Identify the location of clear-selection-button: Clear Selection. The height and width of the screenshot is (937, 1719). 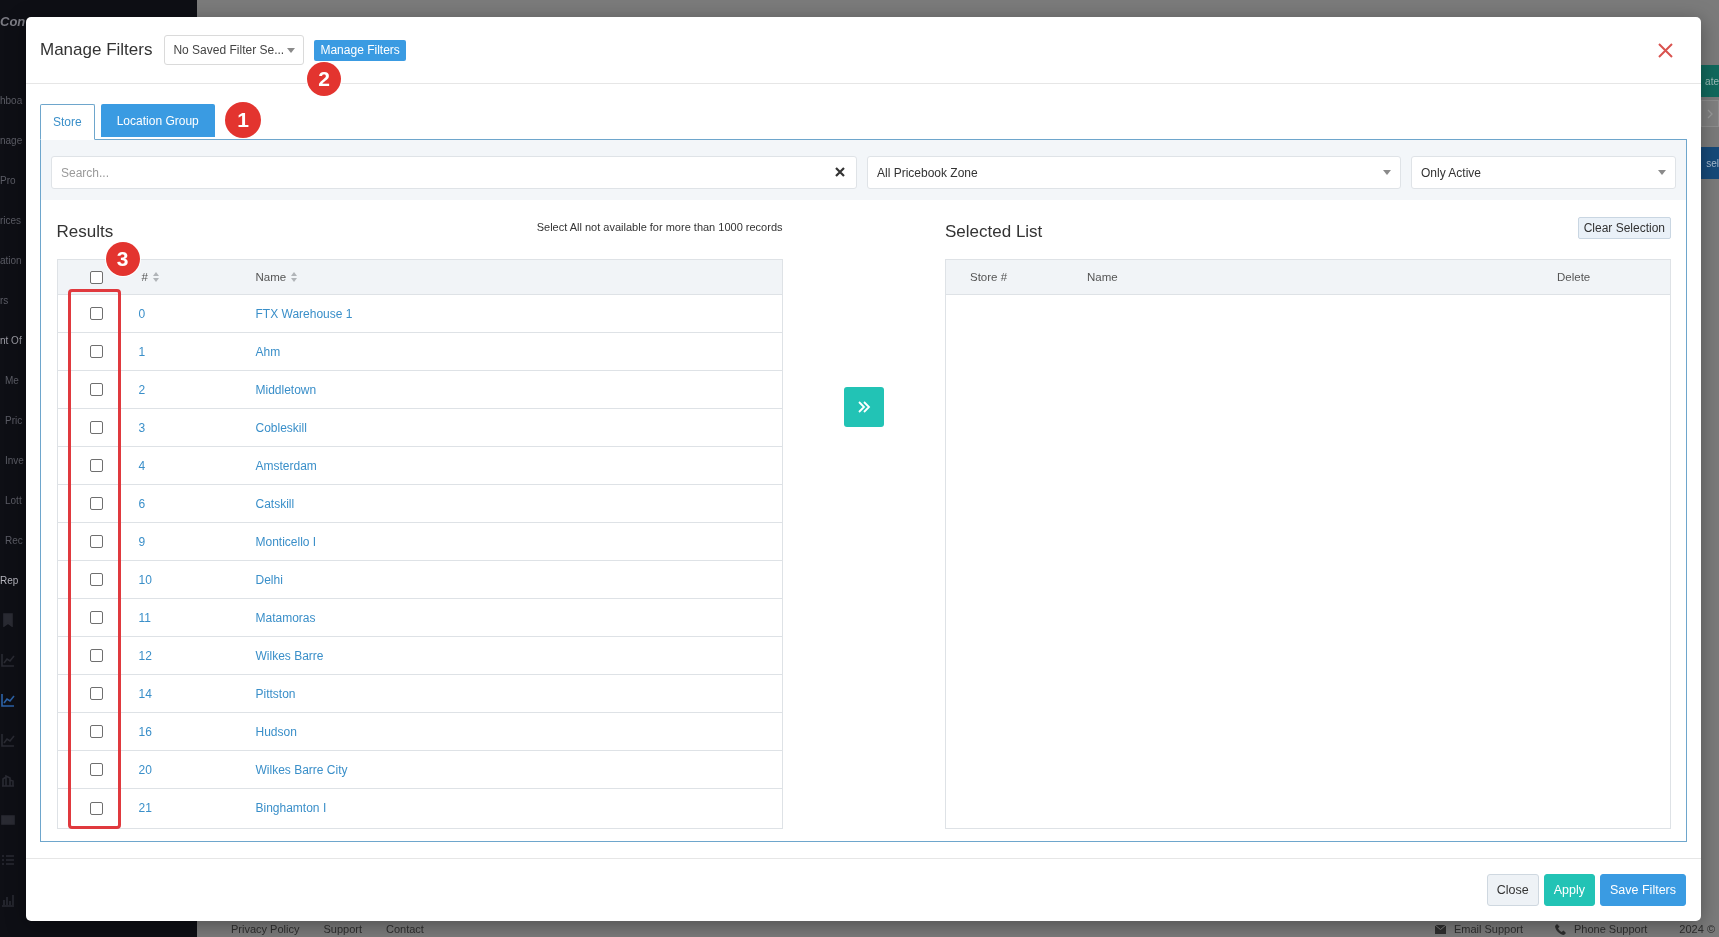
(1624, 228).